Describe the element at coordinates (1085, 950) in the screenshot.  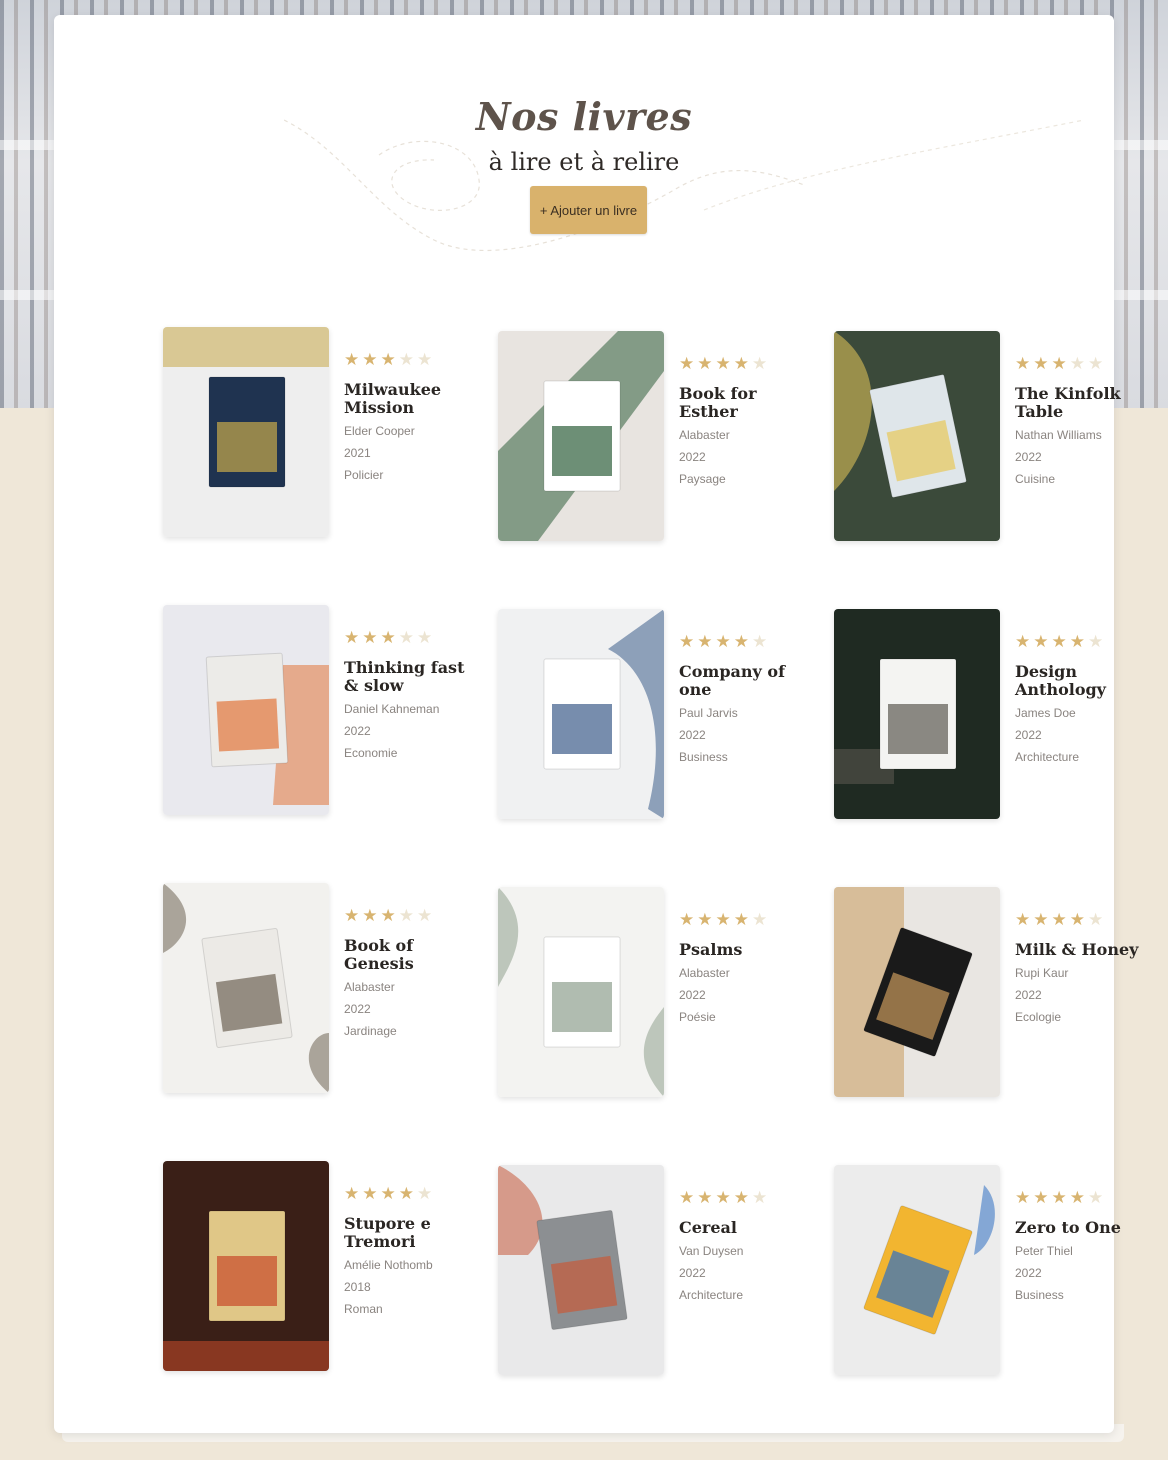
I see `book-title: Milk & Honey` at that location.